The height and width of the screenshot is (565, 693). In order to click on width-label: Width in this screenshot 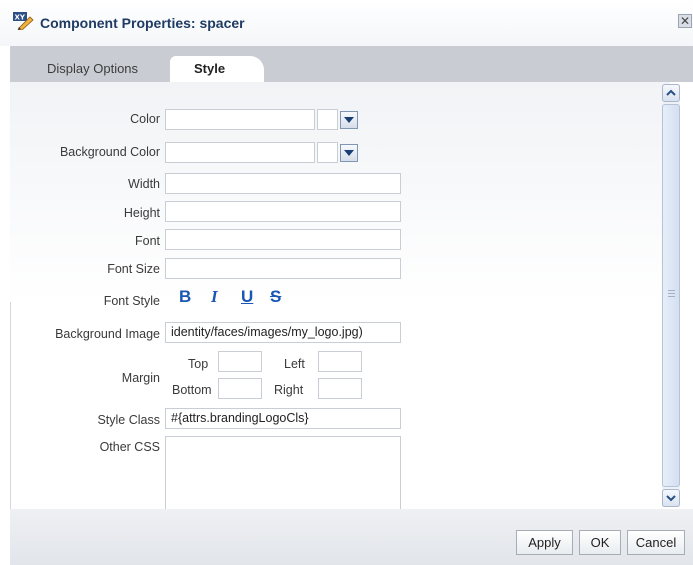, I will do `click(144, 184)`.